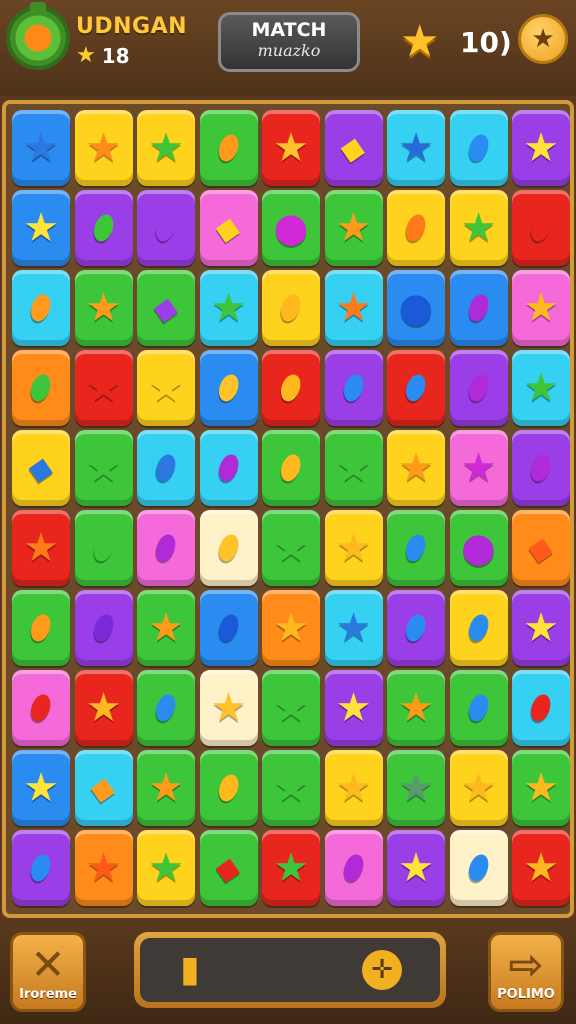 This screenshot has height=1024, width=576. What do you see at coordinates (353, 148) in the screenshot?
I see `tile-purple: ◆` at bounding box center [353, 148].